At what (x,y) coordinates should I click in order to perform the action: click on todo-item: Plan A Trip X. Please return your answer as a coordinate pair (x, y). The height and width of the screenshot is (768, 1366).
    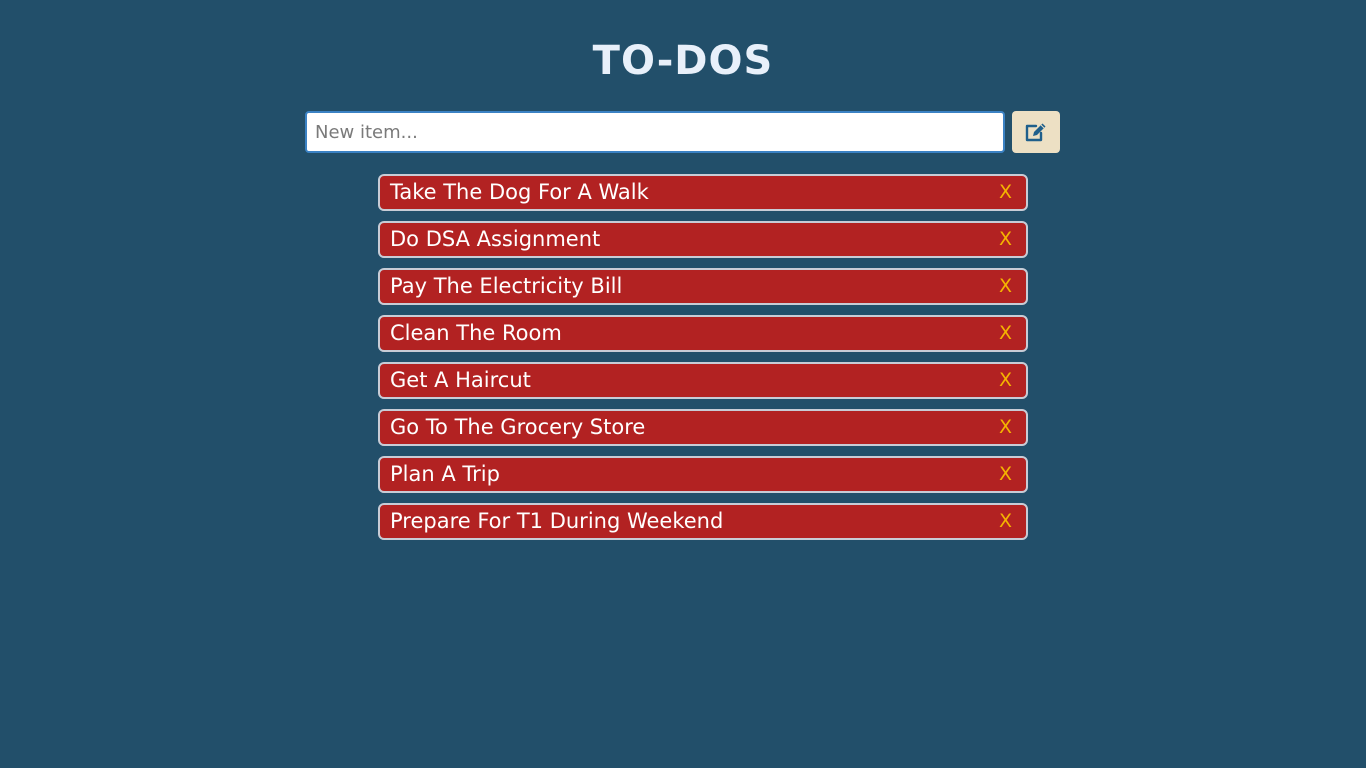
    Looking at the image, I should click on (703, 474).